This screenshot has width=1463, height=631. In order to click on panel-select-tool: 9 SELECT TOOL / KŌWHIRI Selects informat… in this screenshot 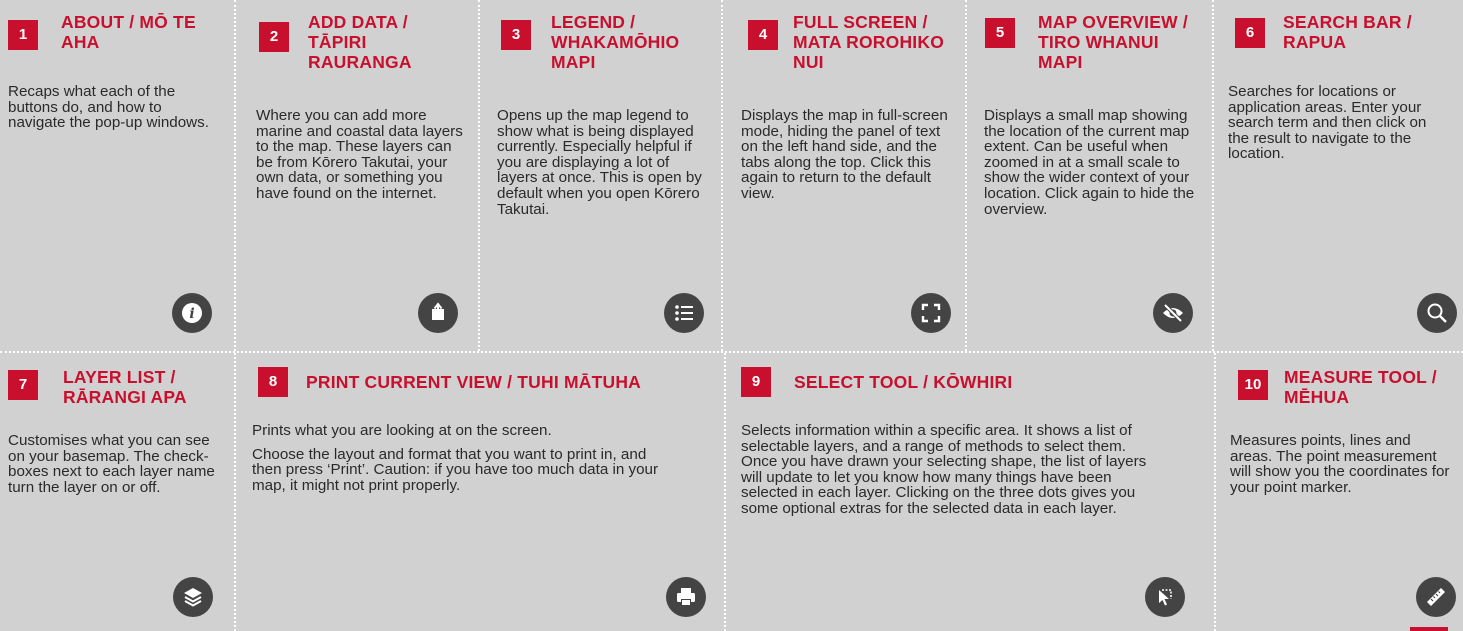, I will do `click(970, 493)`.